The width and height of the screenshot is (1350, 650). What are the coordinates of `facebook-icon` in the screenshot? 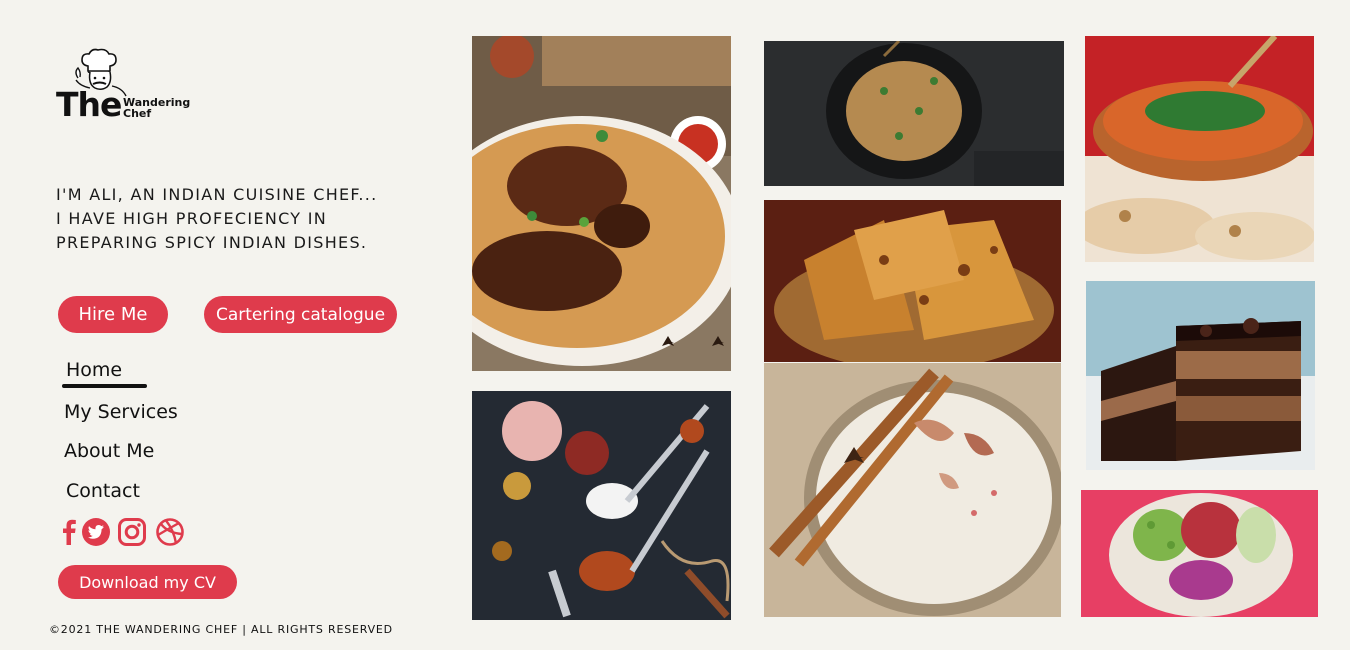 It's located at (69, 532).